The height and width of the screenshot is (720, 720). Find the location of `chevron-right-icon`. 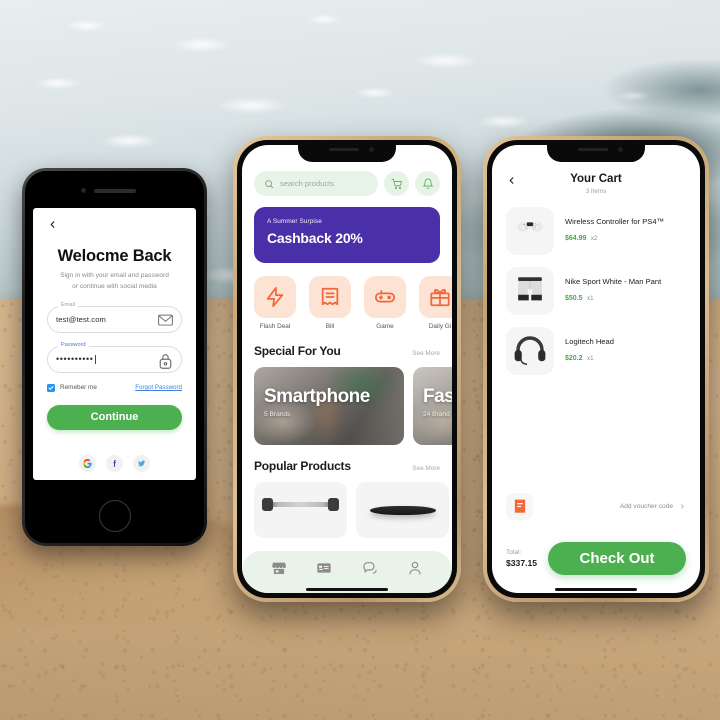

chevron-right-icon is located at coordinates (682, 506).